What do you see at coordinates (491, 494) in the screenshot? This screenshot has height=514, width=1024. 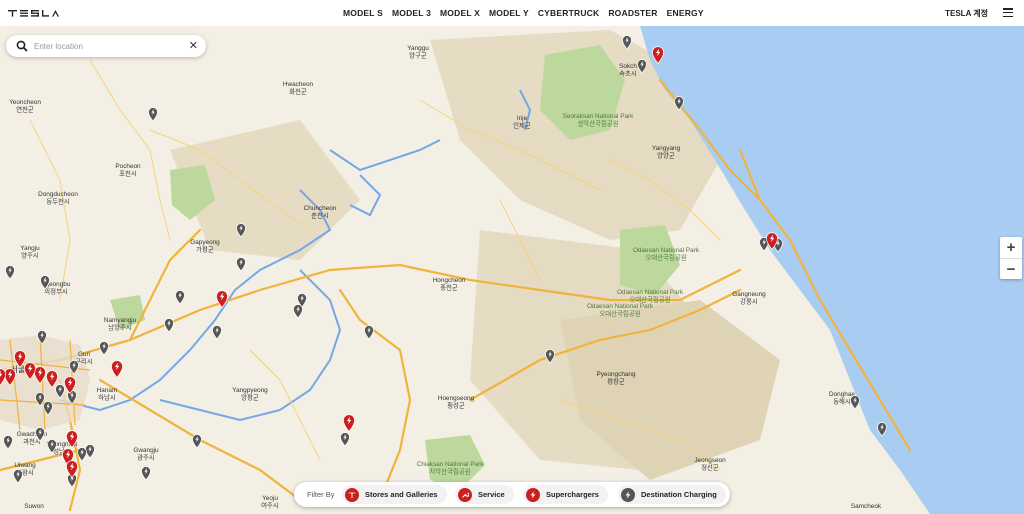 I see `filter-service-label: Service` at bounding box center [491, 494].